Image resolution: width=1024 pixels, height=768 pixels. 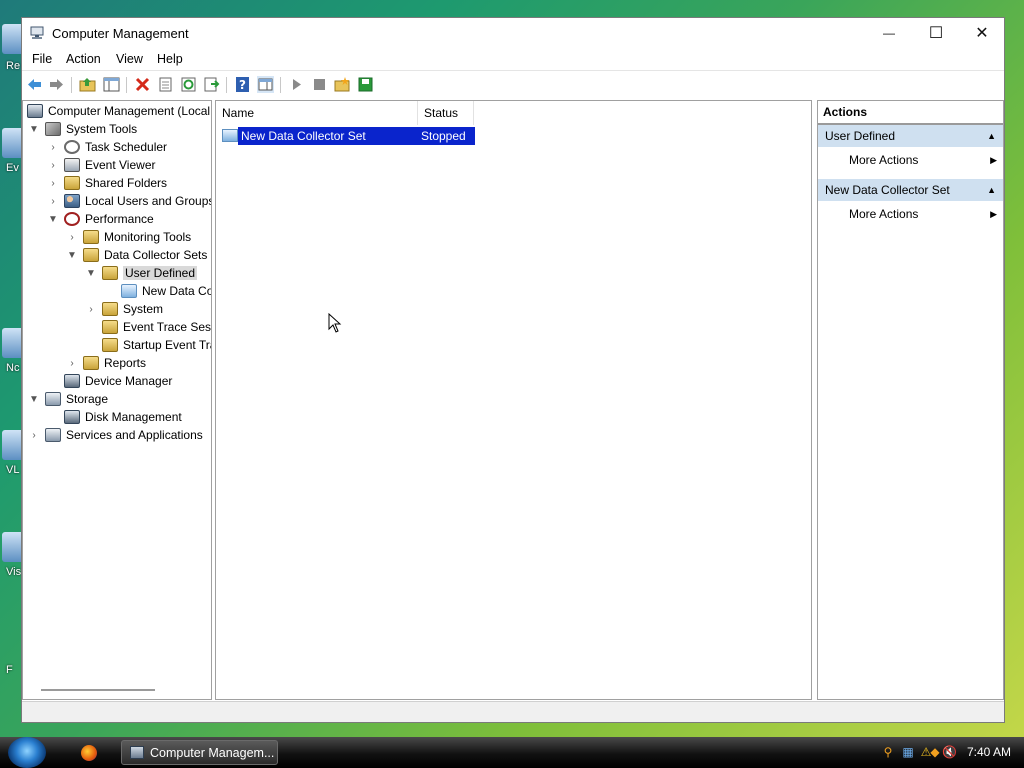 What do you see at coordinates (142, 84) in the screenshot?
I see `delete-icon` at bounding box center [142, 84].